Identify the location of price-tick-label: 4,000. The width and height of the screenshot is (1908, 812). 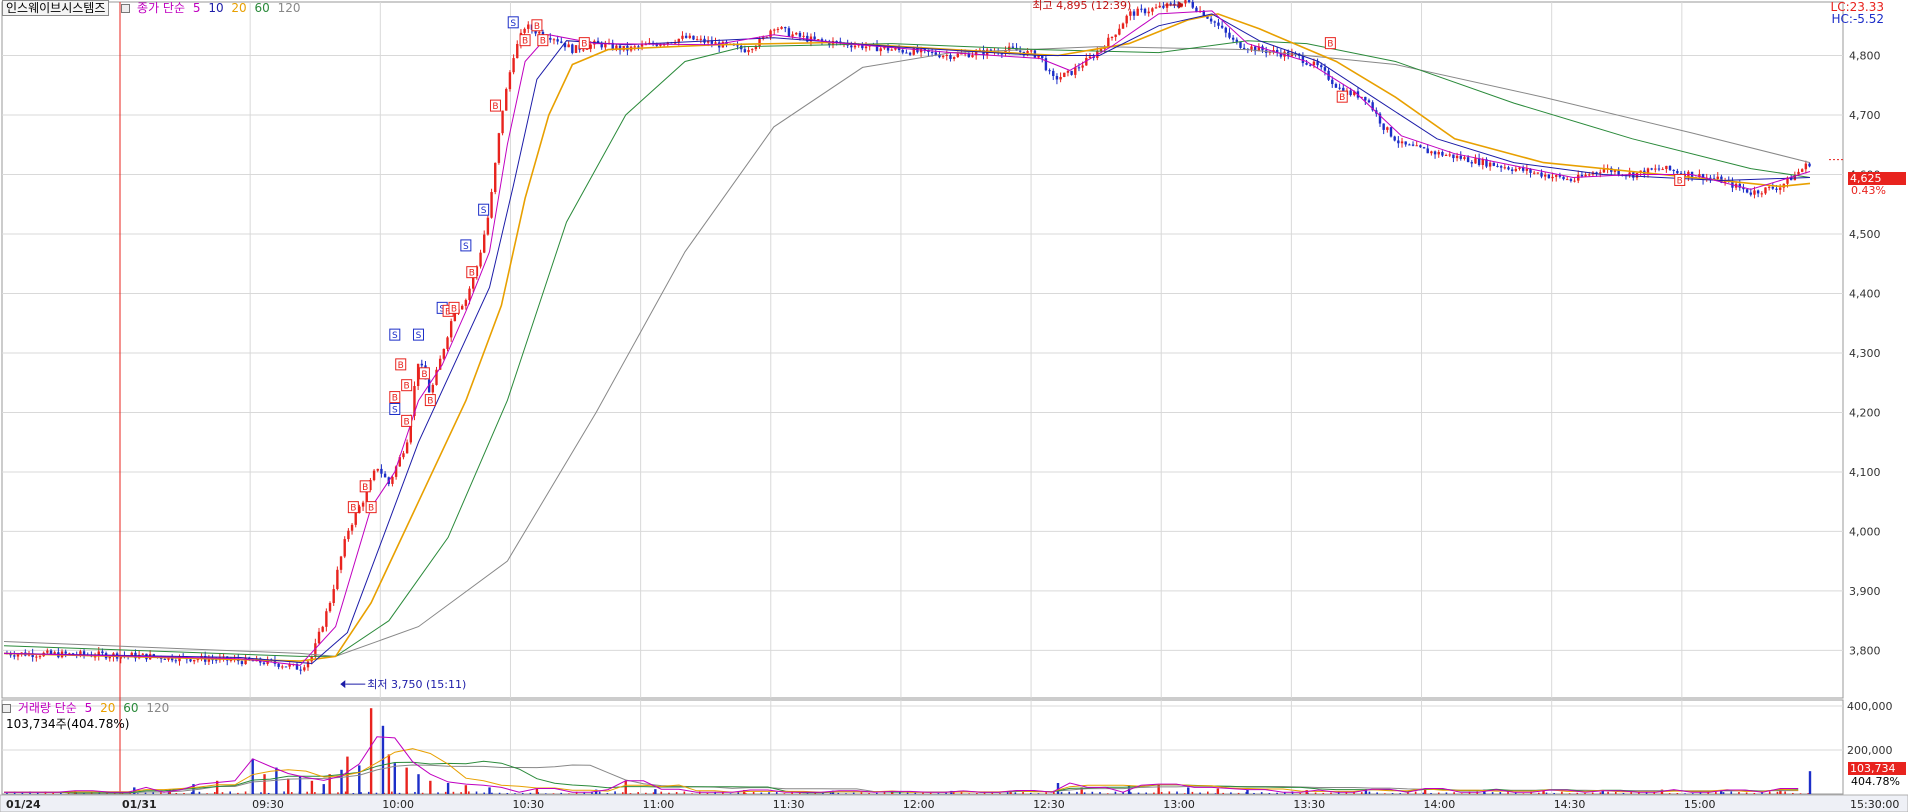
(1865, 531).